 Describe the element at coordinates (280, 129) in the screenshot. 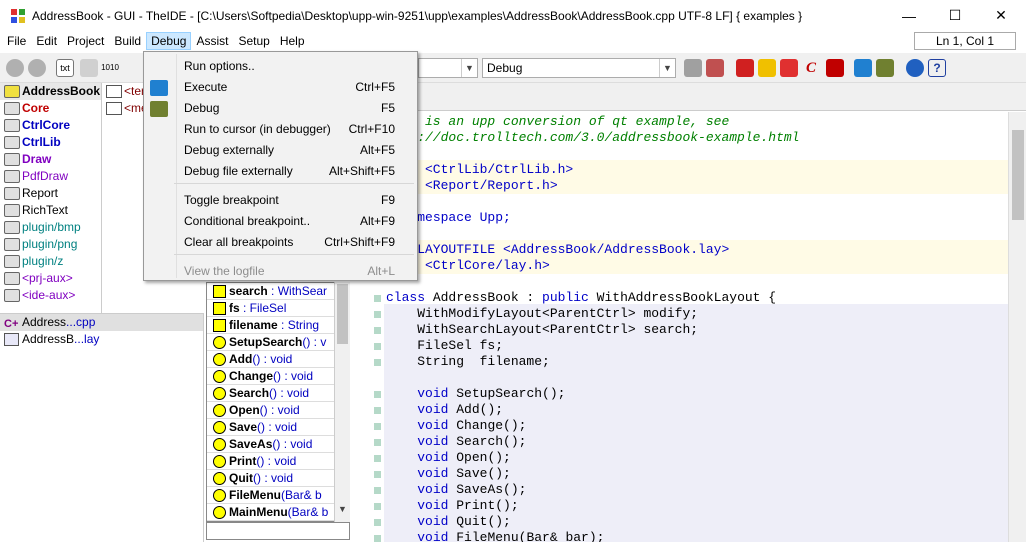

I see `debug-menu-item: Run to cursor (in debugger) Ctrl+F10` at that location.